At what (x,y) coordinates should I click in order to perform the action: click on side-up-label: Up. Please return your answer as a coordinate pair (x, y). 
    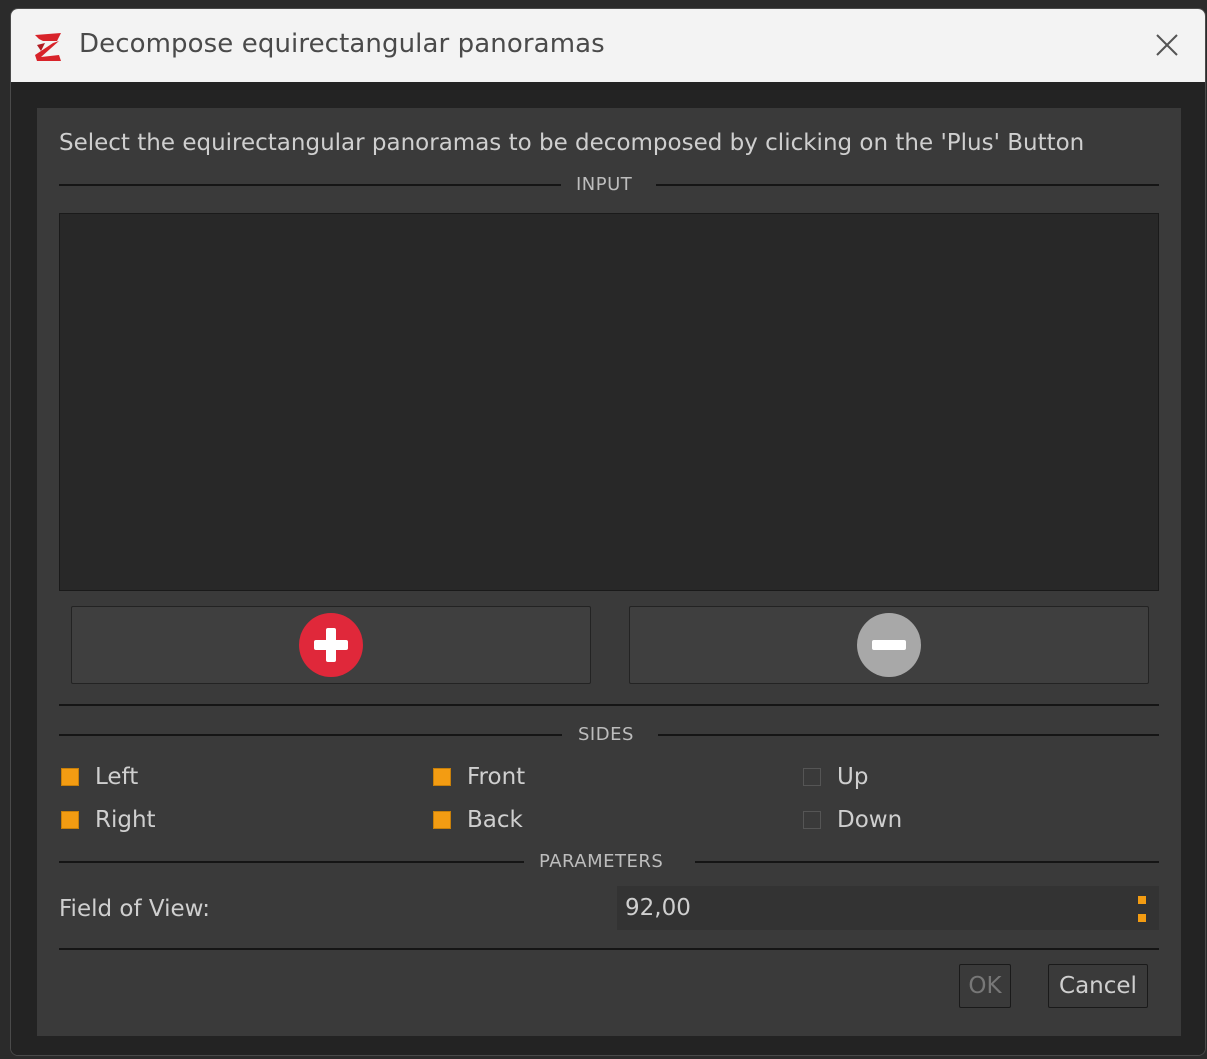
    Looking at the image, I should click on (853, 777).